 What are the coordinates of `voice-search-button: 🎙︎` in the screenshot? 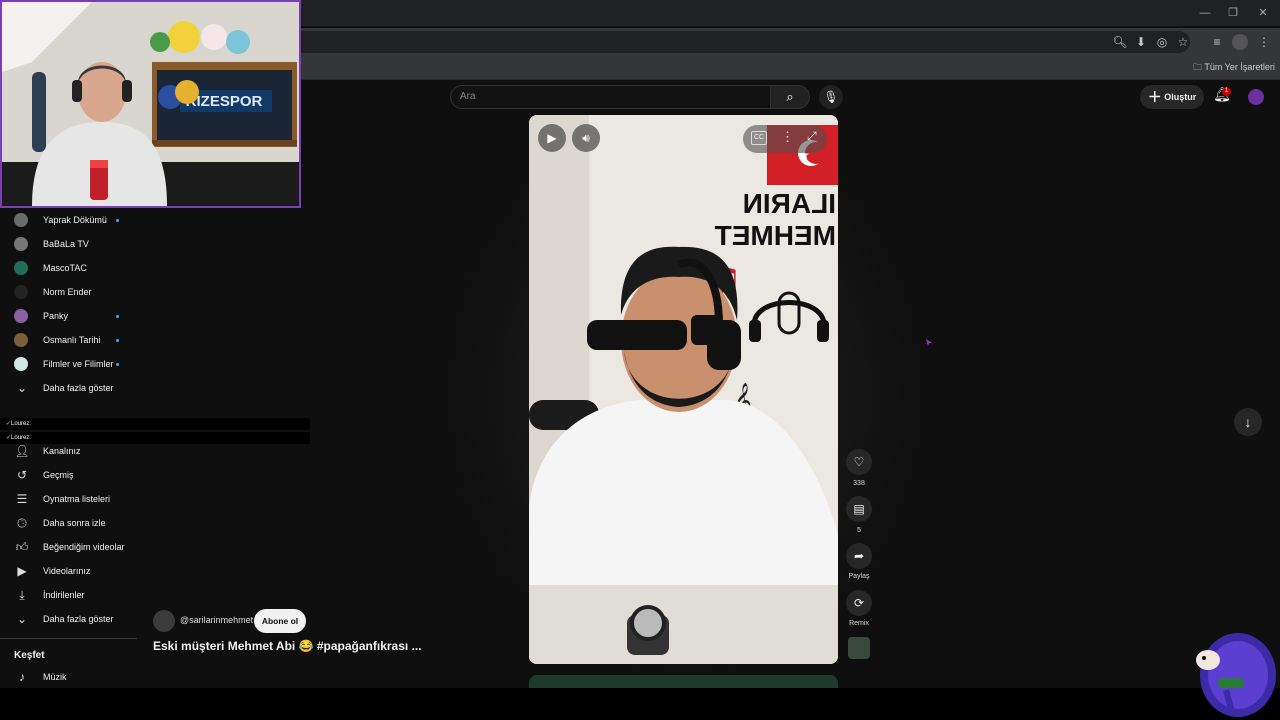 It's located at (831, 97).